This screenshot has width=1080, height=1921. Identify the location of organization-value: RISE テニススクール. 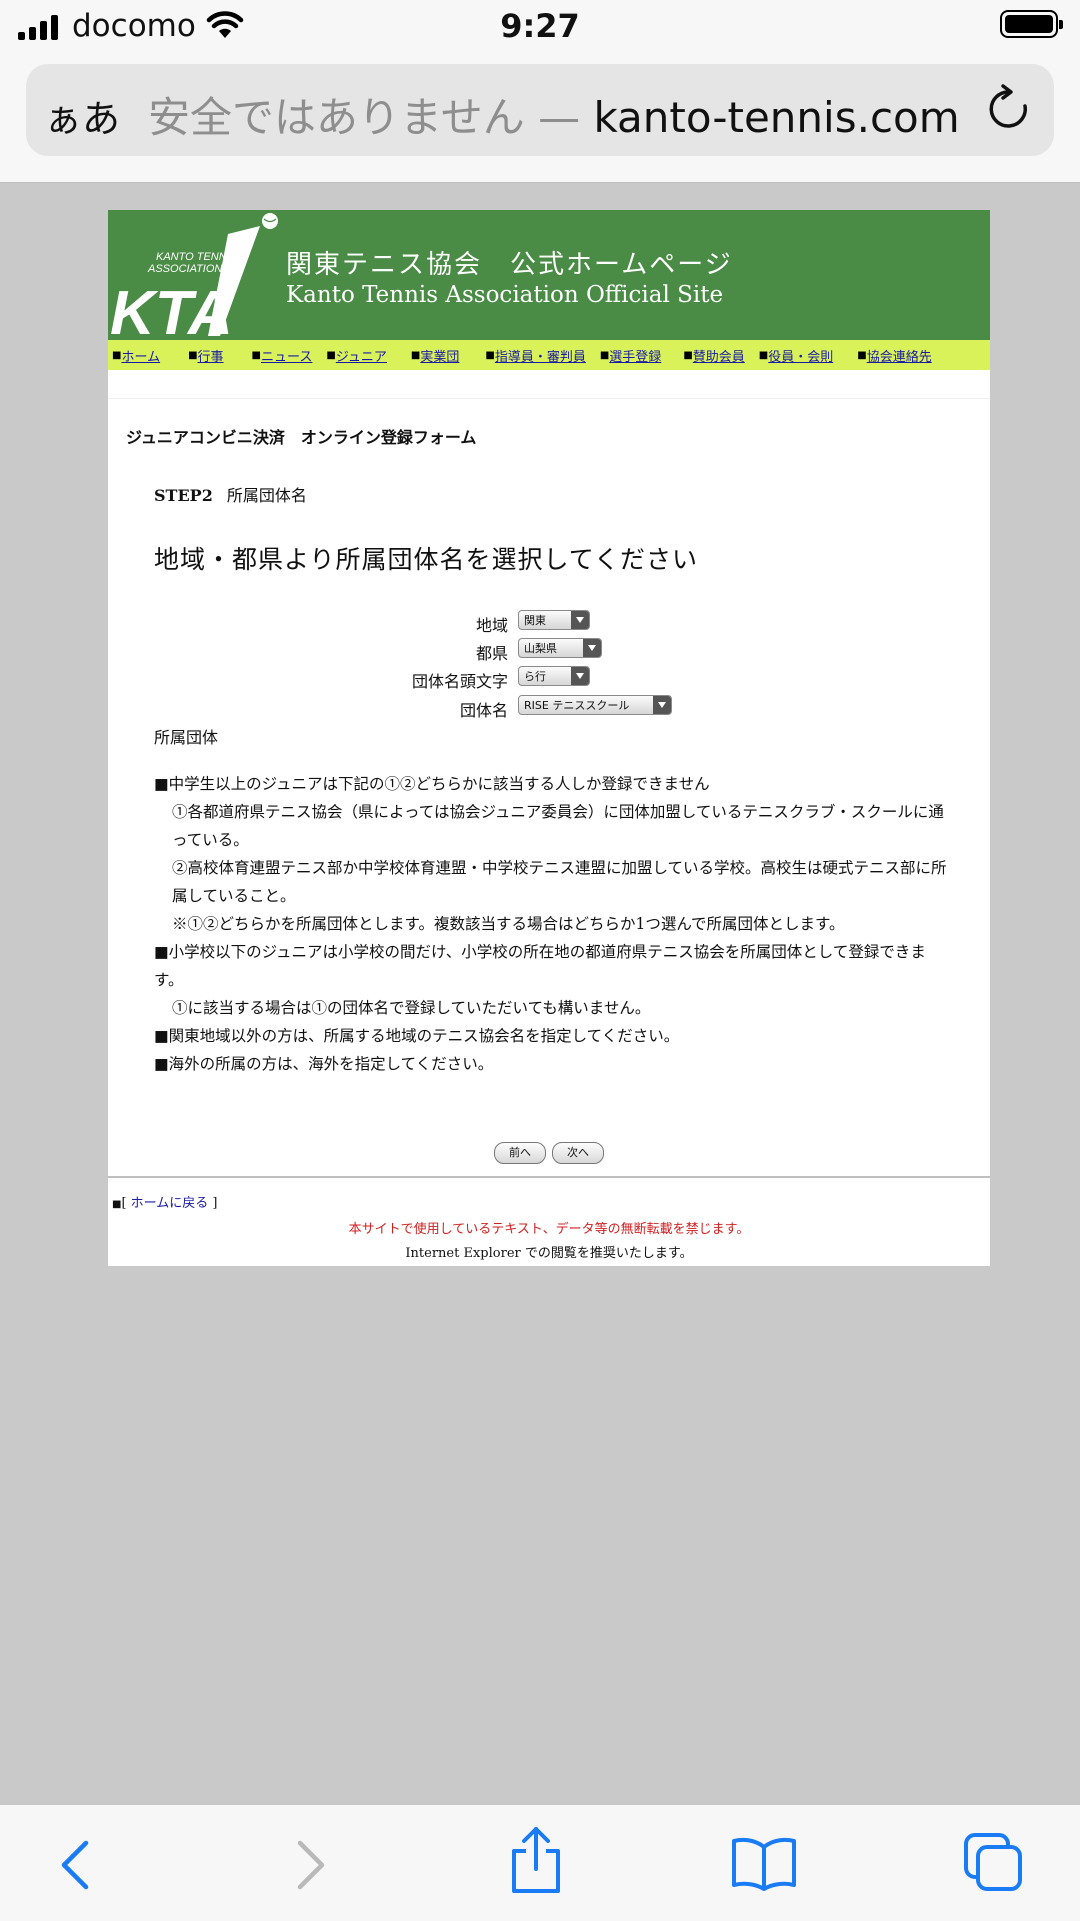
(577, 705).